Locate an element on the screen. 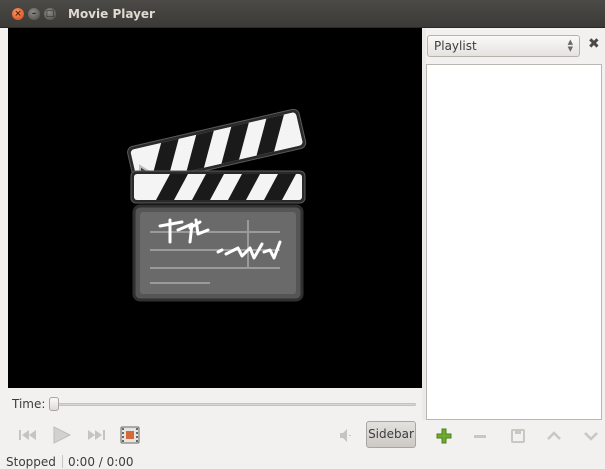  playlist-toolbar is located at coordinates (515, 436).